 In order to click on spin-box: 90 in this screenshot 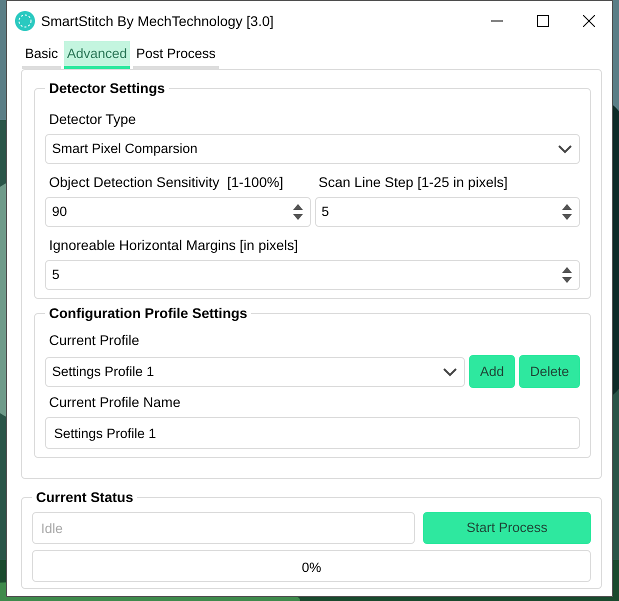, I will do `click(177, 212)`.